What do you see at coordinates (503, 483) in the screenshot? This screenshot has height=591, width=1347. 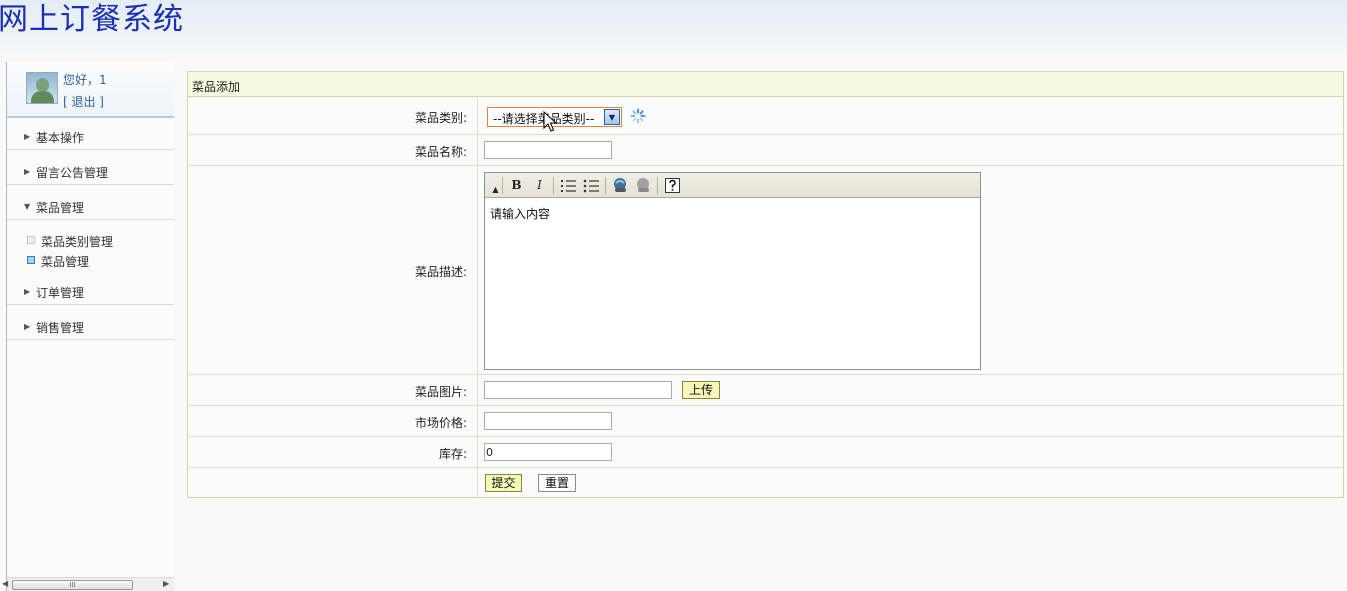 I see `submit-button: 提交` at bounding box center [503, 483].